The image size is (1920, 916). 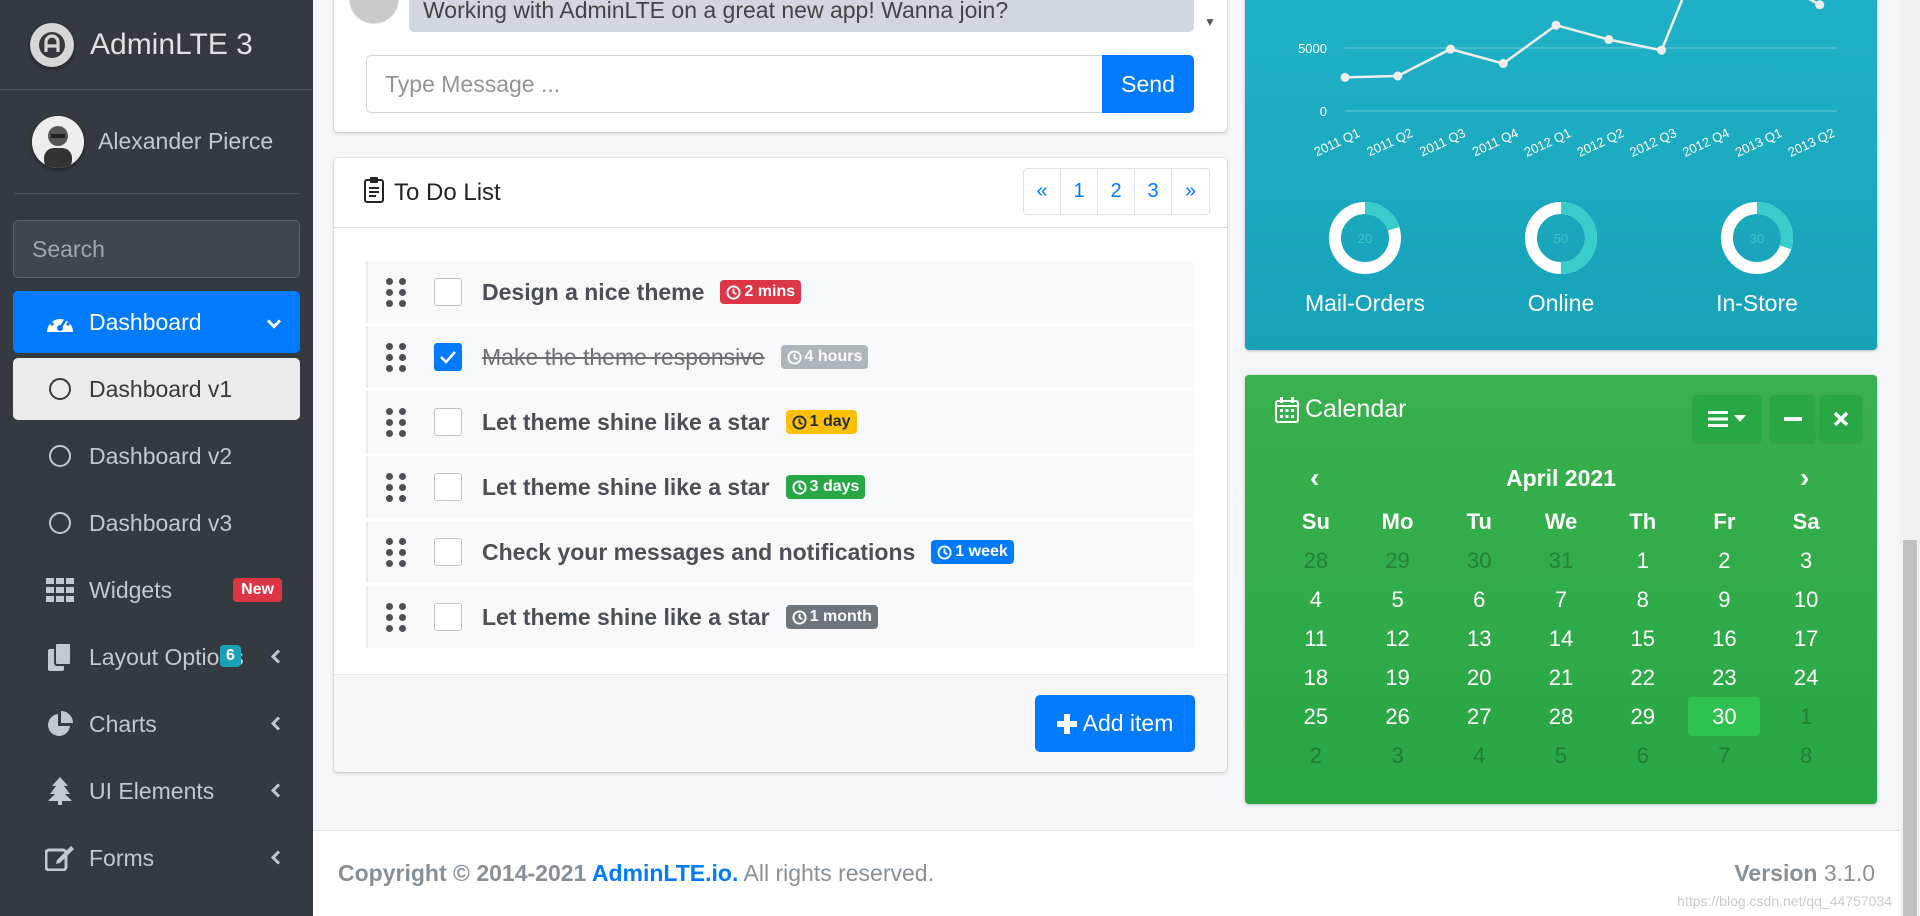 I want to click on page-scrollbar, so click(x=1910, y=458).